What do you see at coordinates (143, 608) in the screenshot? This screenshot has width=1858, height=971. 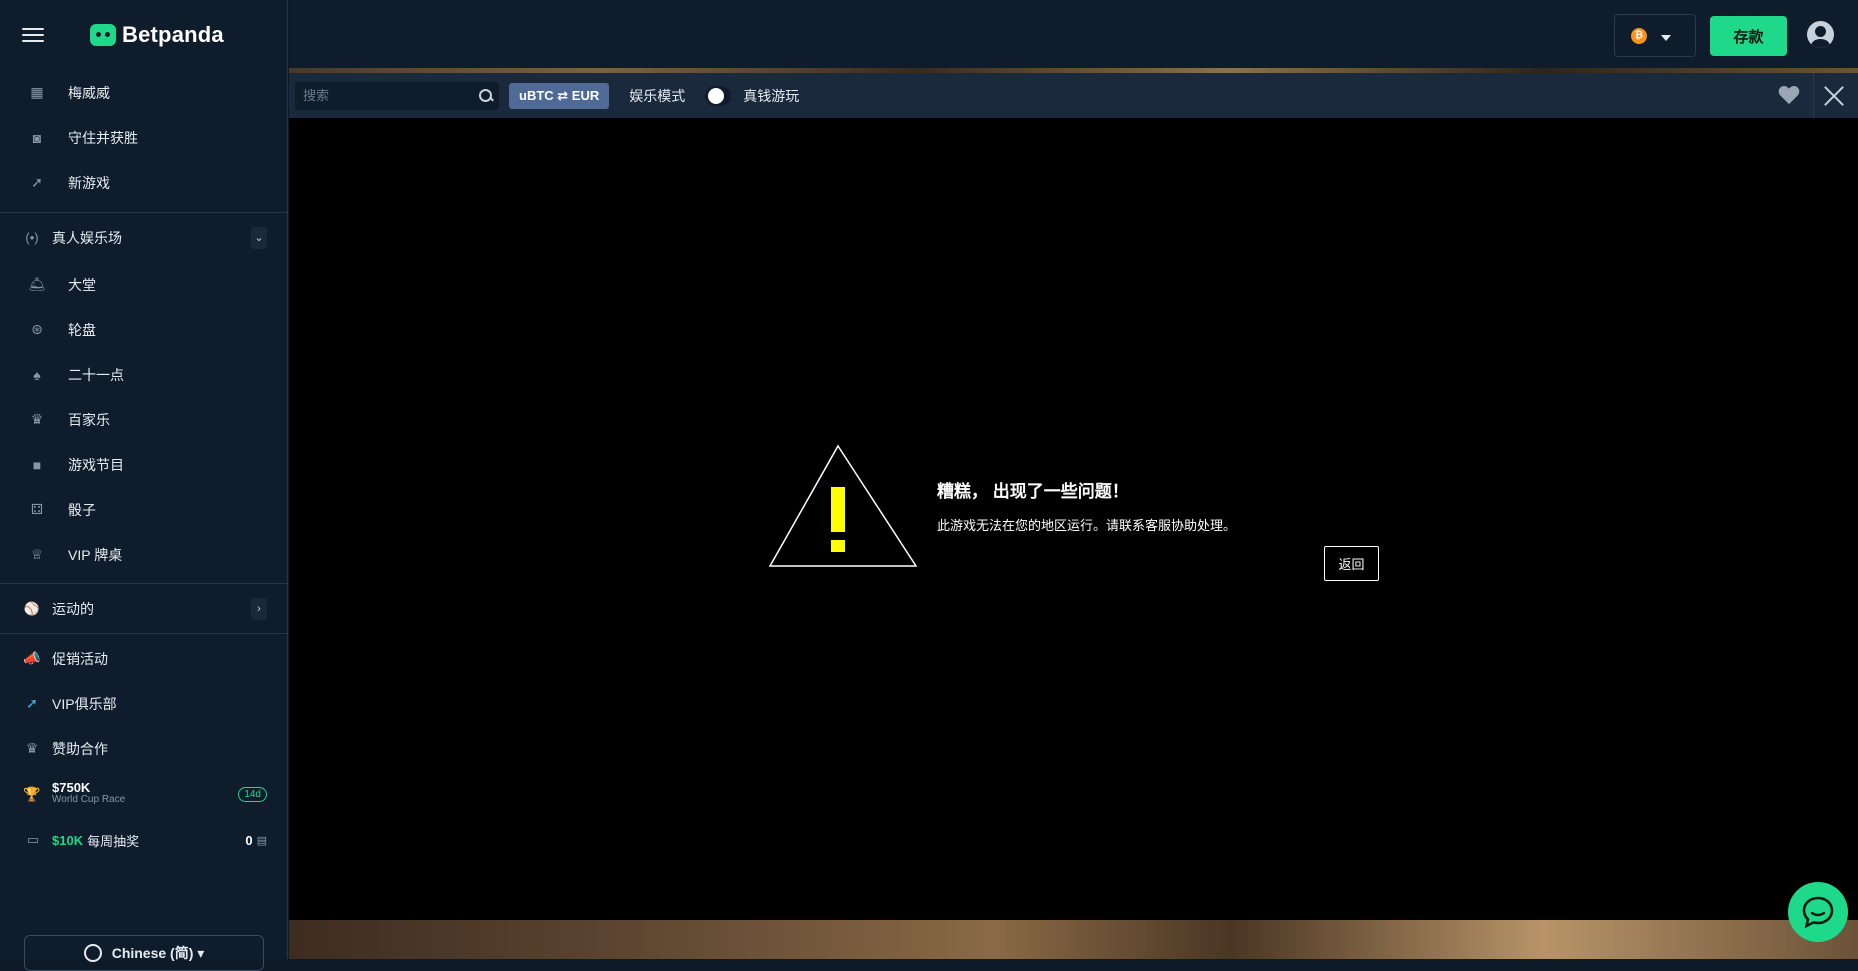 I see `sidebar-section-sports: ⚾ 运动的 ›` at bounding box center [143, 608].